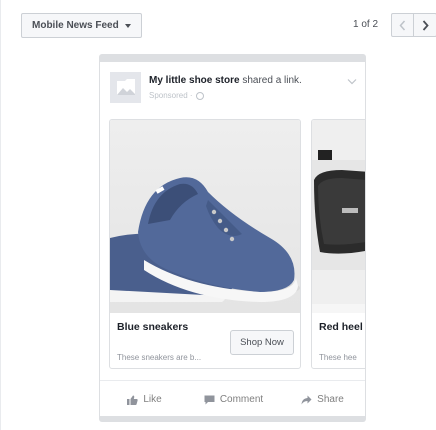  I want to click on sponsored-label: Sponsored ·, so click(176, 95).